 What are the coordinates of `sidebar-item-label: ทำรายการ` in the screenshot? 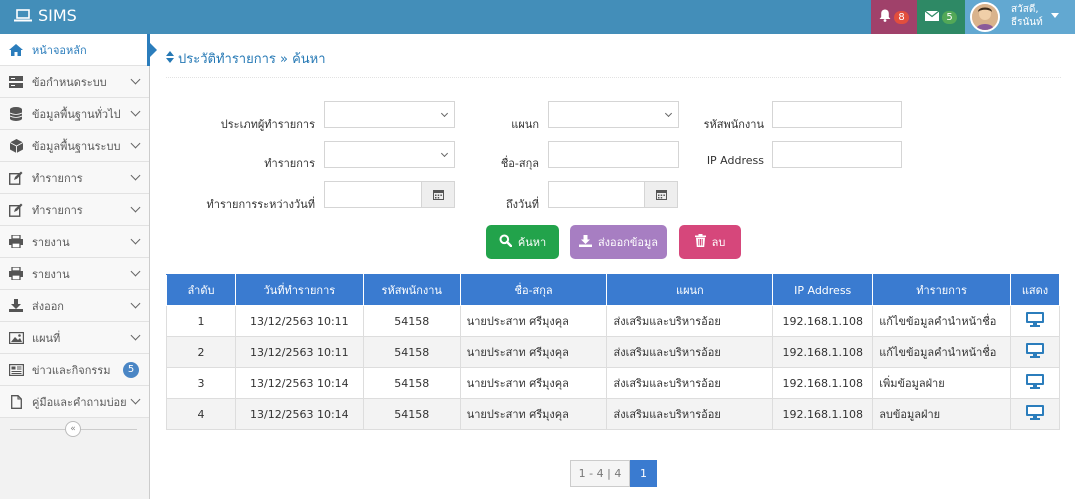 It's located at (57, 178).